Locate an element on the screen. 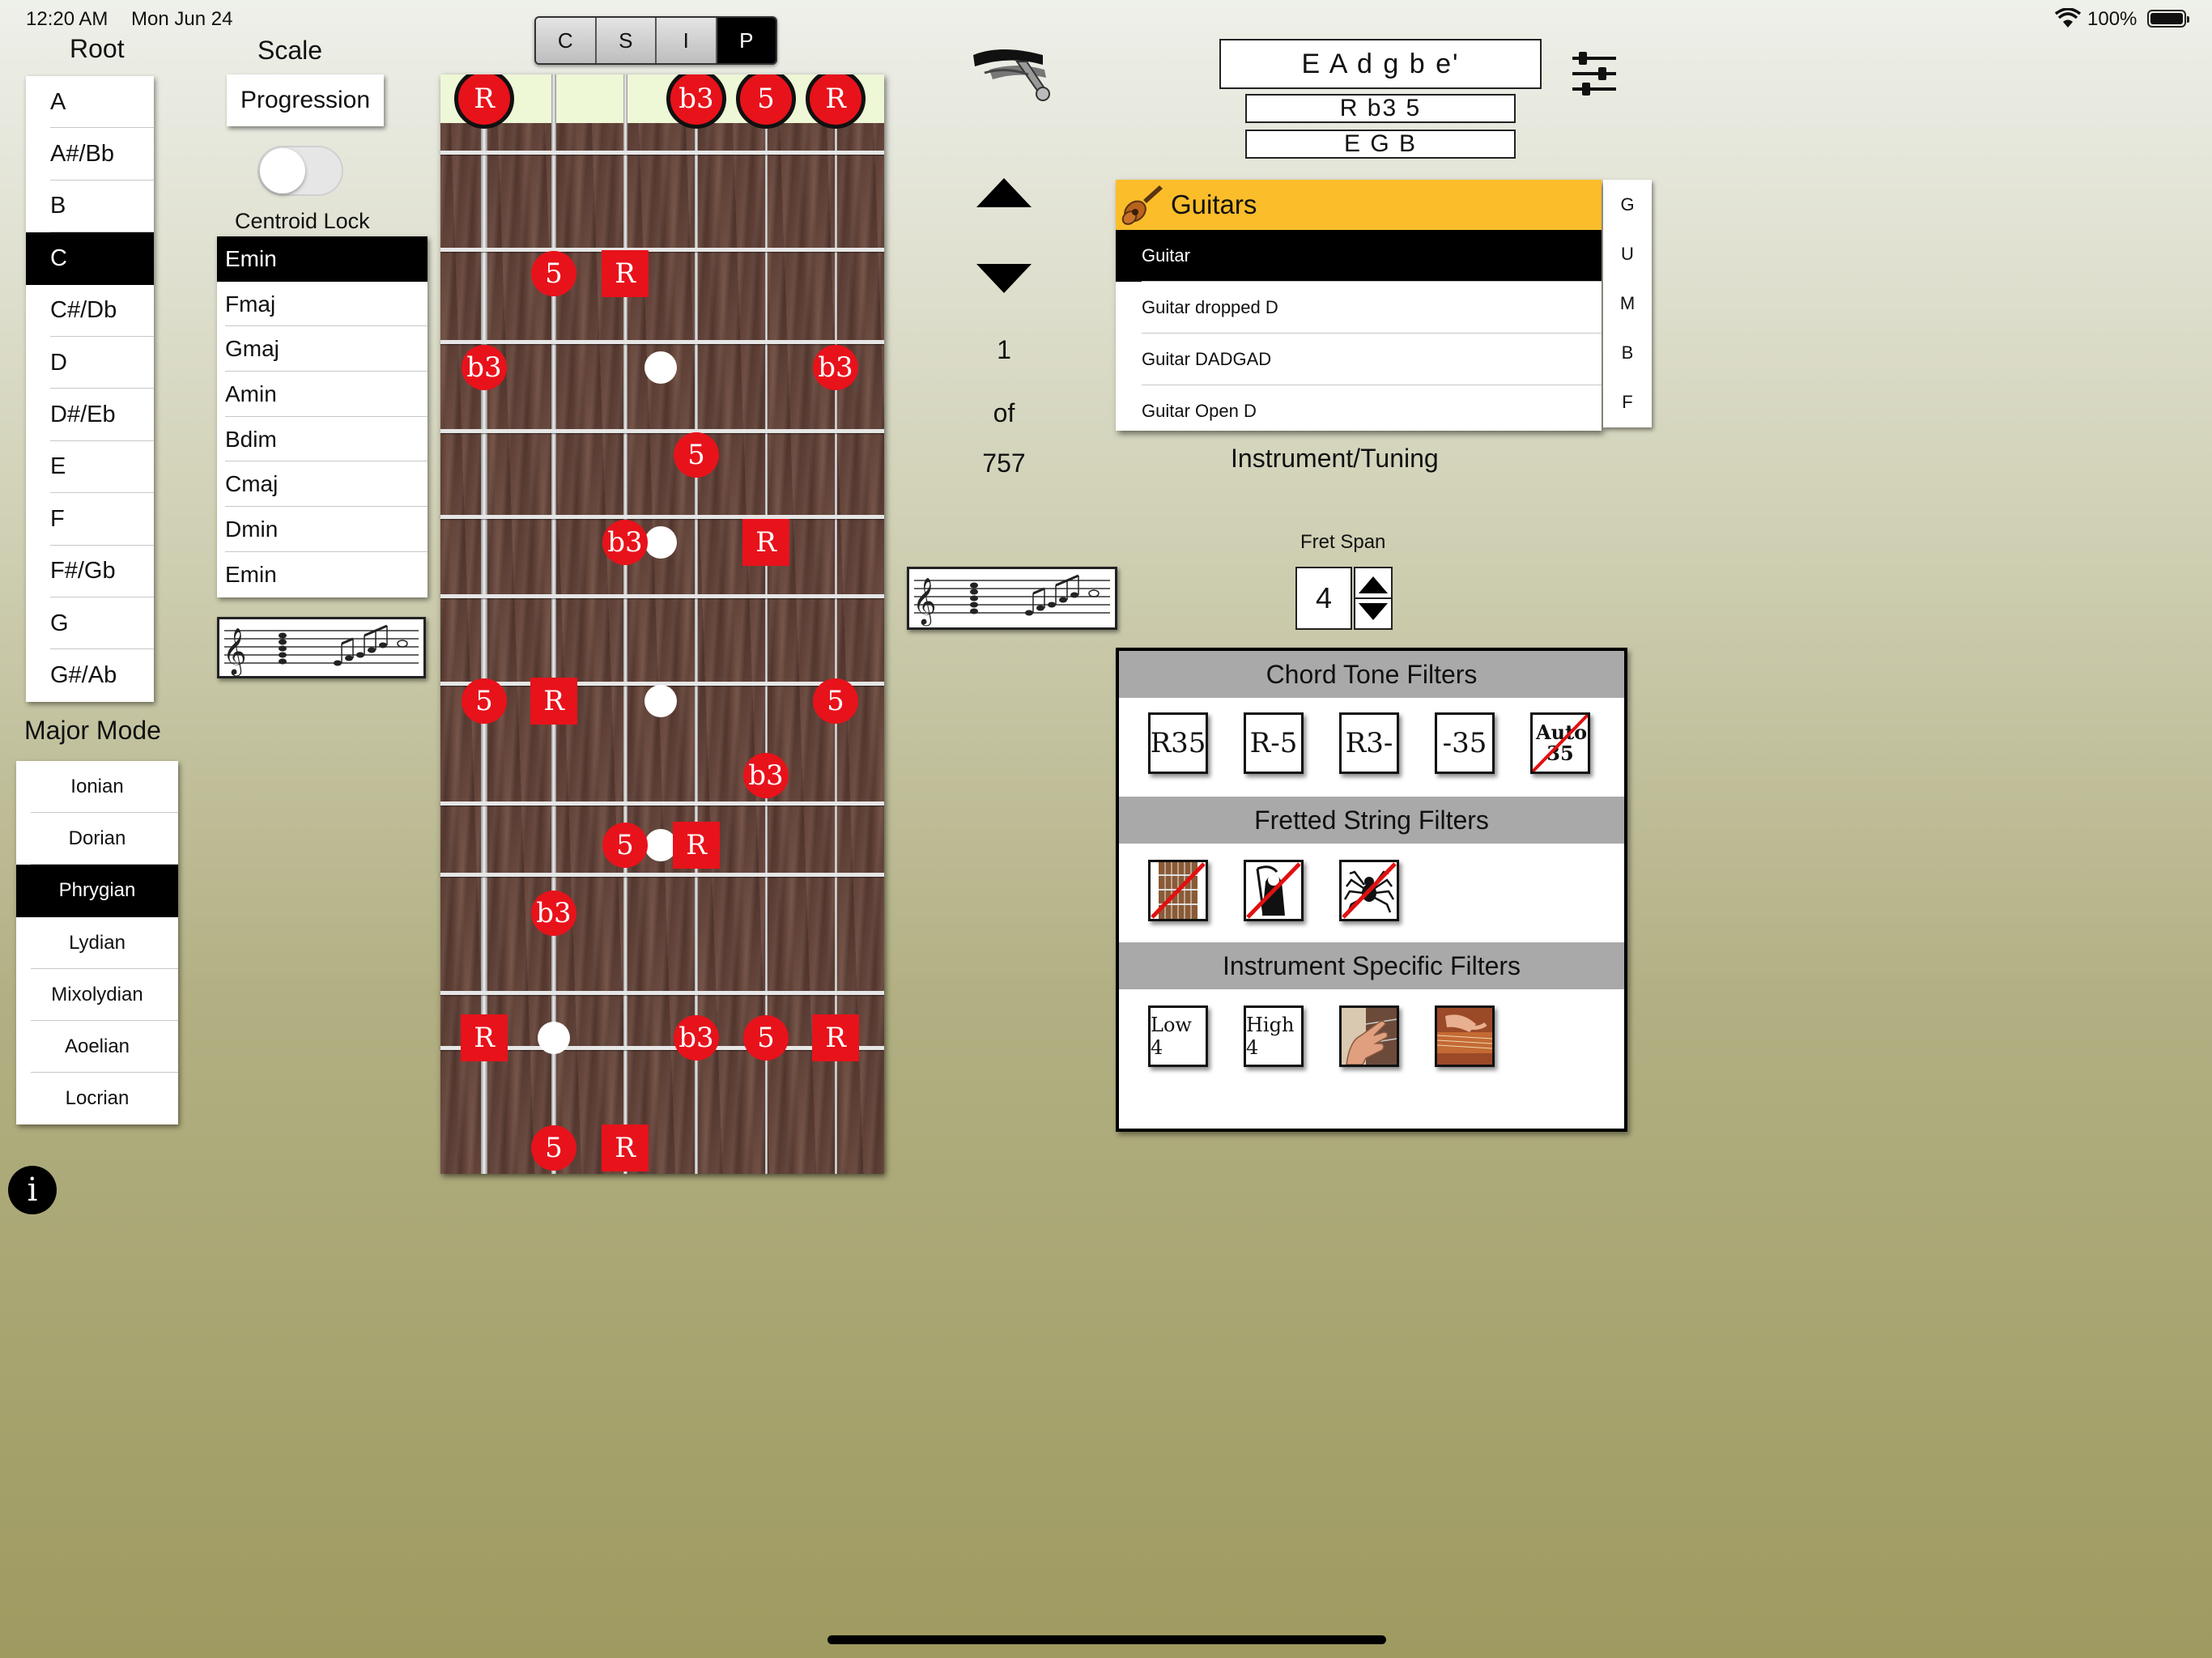 The image size is (2212, 1658). chord-list-item: Gmaj is located at coordinates (322, 349).